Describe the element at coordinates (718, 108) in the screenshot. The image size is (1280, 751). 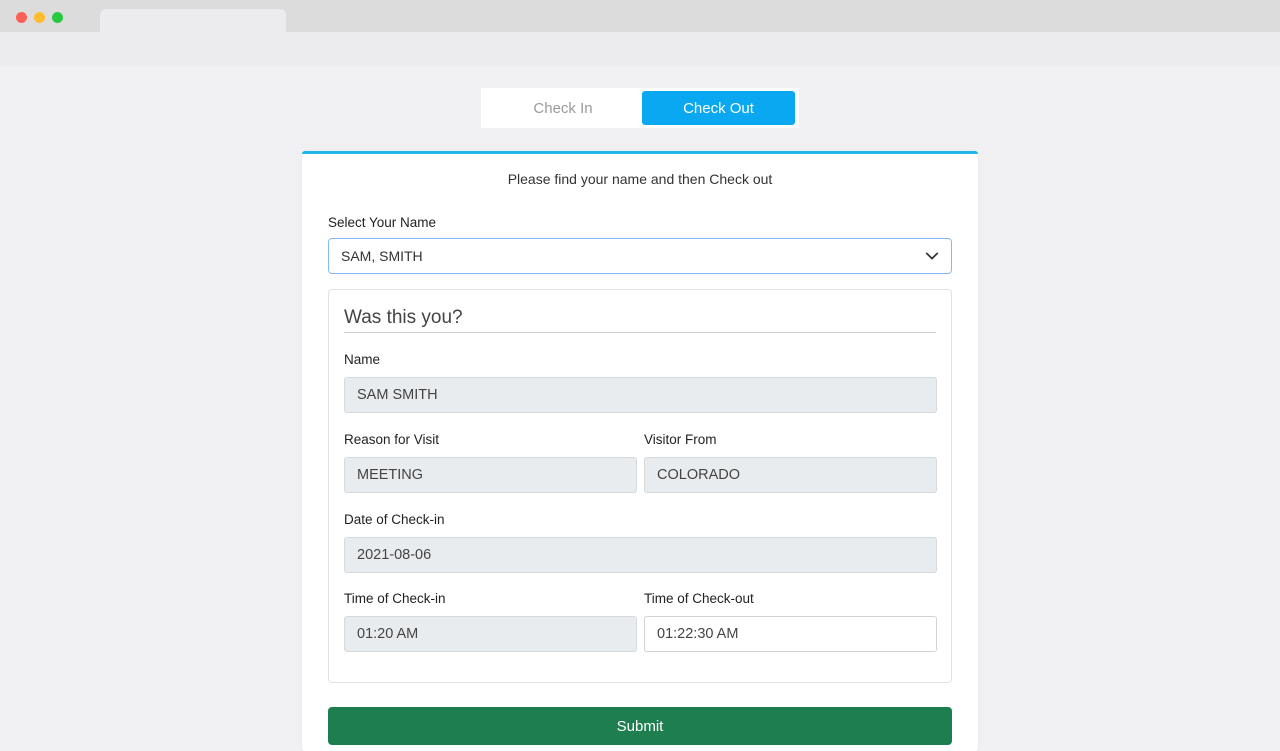
I see `tab-check-out: Check Out` at that location.